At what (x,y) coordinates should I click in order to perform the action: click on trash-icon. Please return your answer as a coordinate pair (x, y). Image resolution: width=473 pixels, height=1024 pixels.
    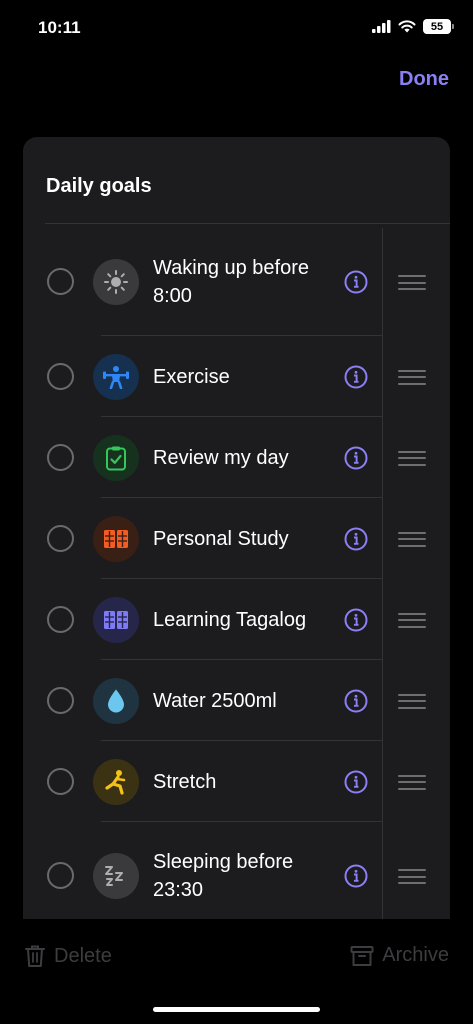
    Looking at the image, I should click on (35, 956).